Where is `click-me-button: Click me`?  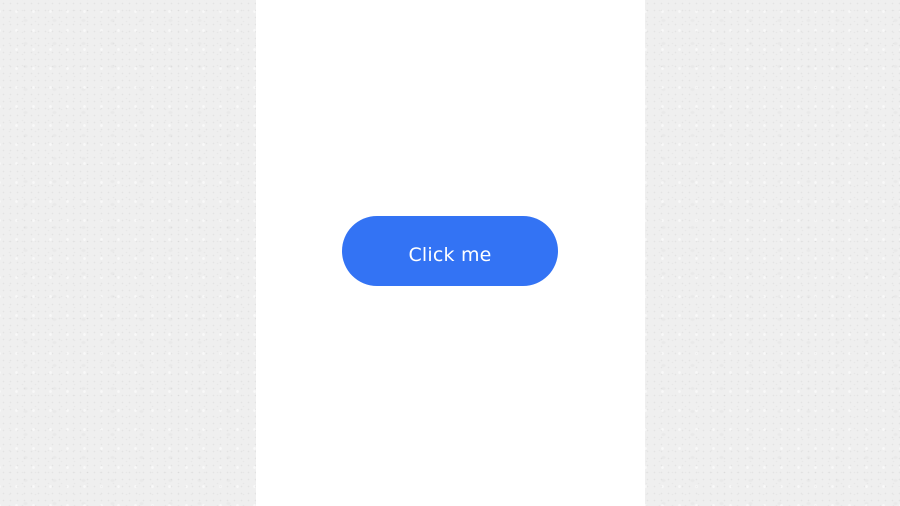
click-me-button: Click me is located at coordinates (450, 251).